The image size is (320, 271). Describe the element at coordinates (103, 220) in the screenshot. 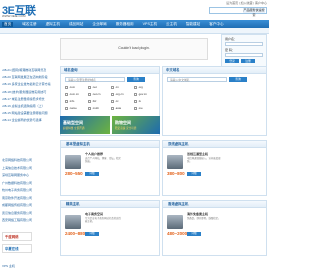

I see `product-desc: 专为企业电子商务网站打造的高性能主机。` at that location.